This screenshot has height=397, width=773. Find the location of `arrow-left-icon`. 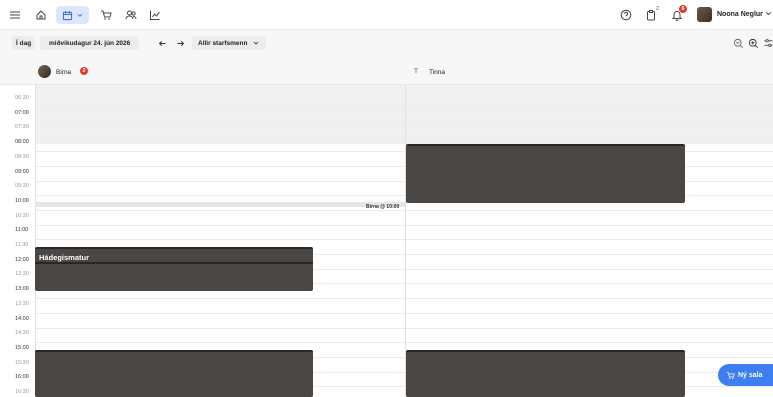

arrow-left-icon is located at coordinates (161, 43).